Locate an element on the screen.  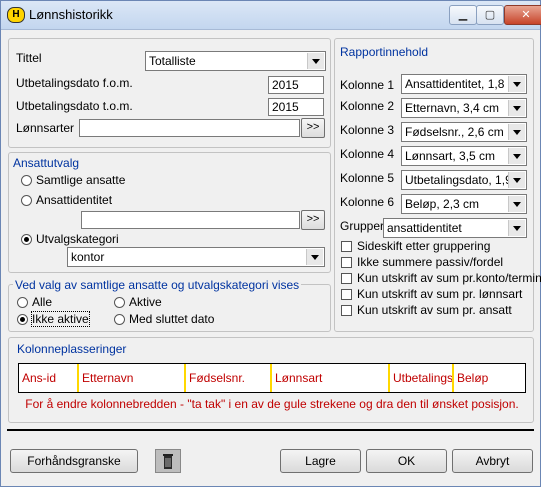
checkbox-sum-konto is located at coordinates (346, 278).